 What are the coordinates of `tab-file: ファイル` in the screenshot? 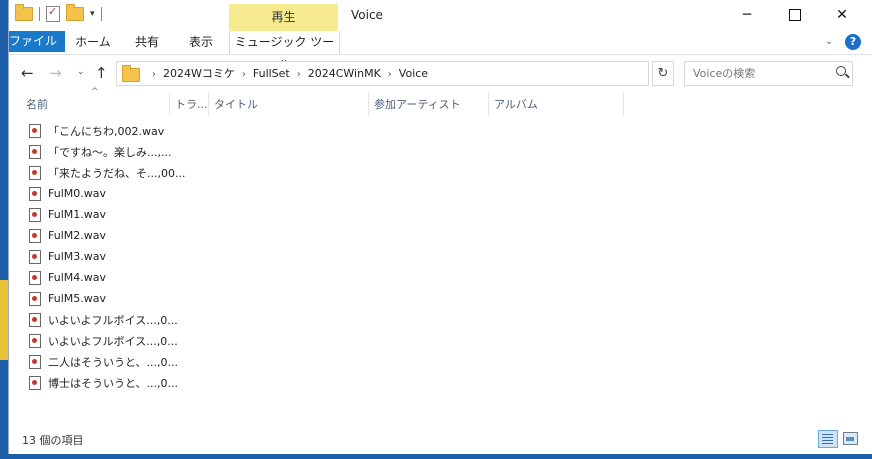 It's located at (37, 41).